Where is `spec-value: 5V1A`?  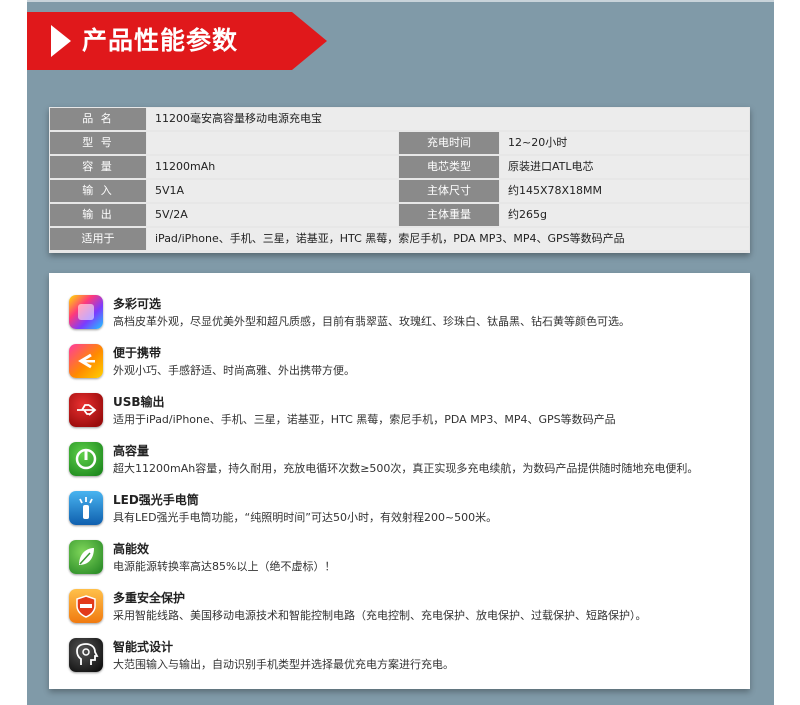 spec-value: 5V1A is located at coordinates (272, 191).